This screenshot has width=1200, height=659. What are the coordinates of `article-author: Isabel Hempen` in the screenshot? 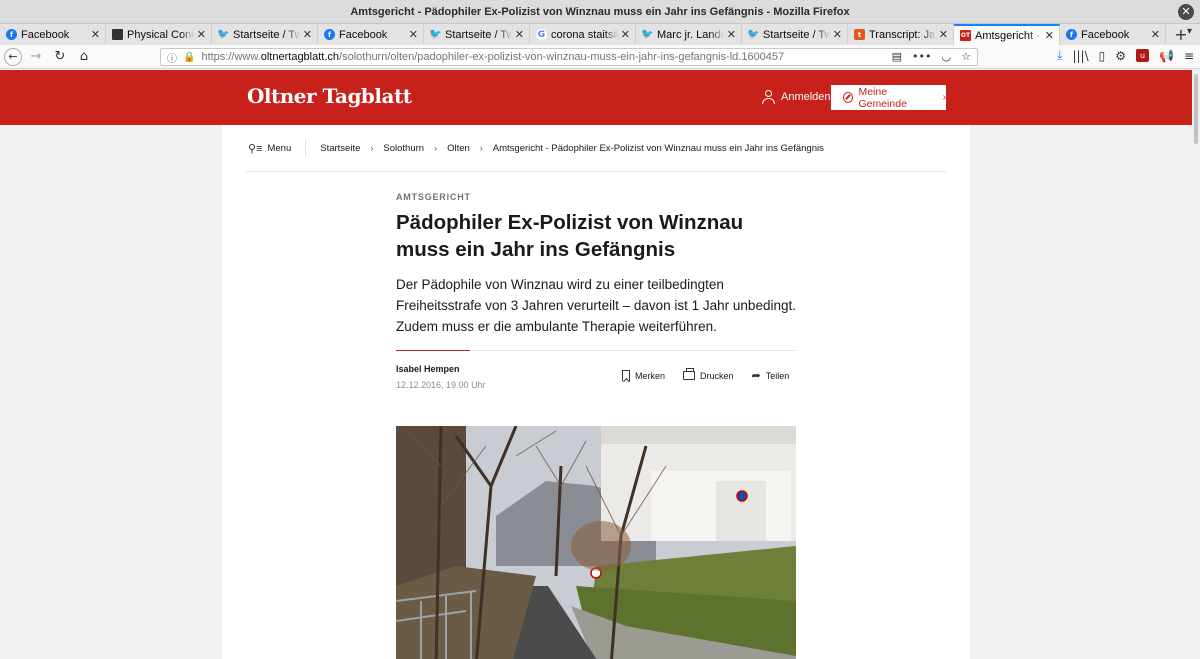 It's located at (428, 369).